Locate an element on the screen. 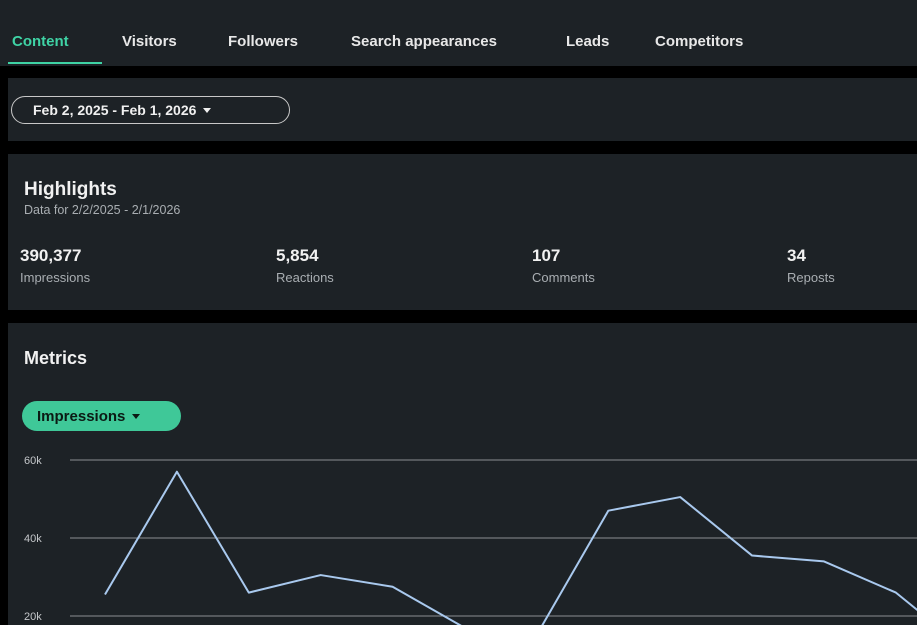  comments-label: Comments is located at coordinates (563, 277).